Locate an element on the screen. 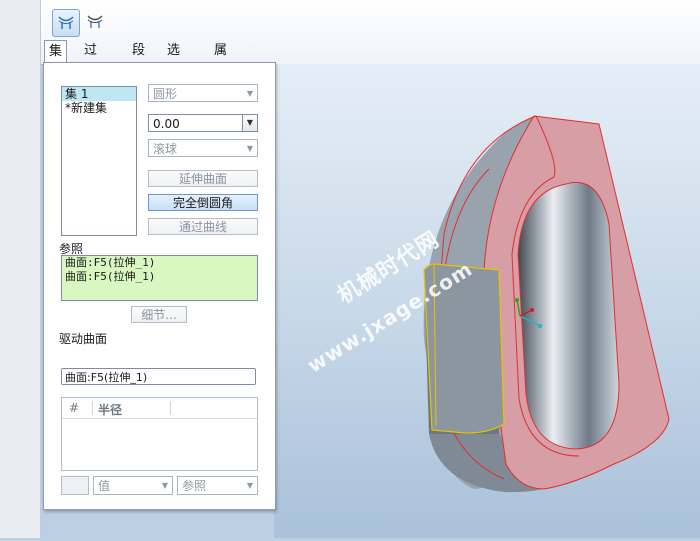 The image size is (700, 541). reference-select: 参照 ▼ is located at coordinates (217, 485).